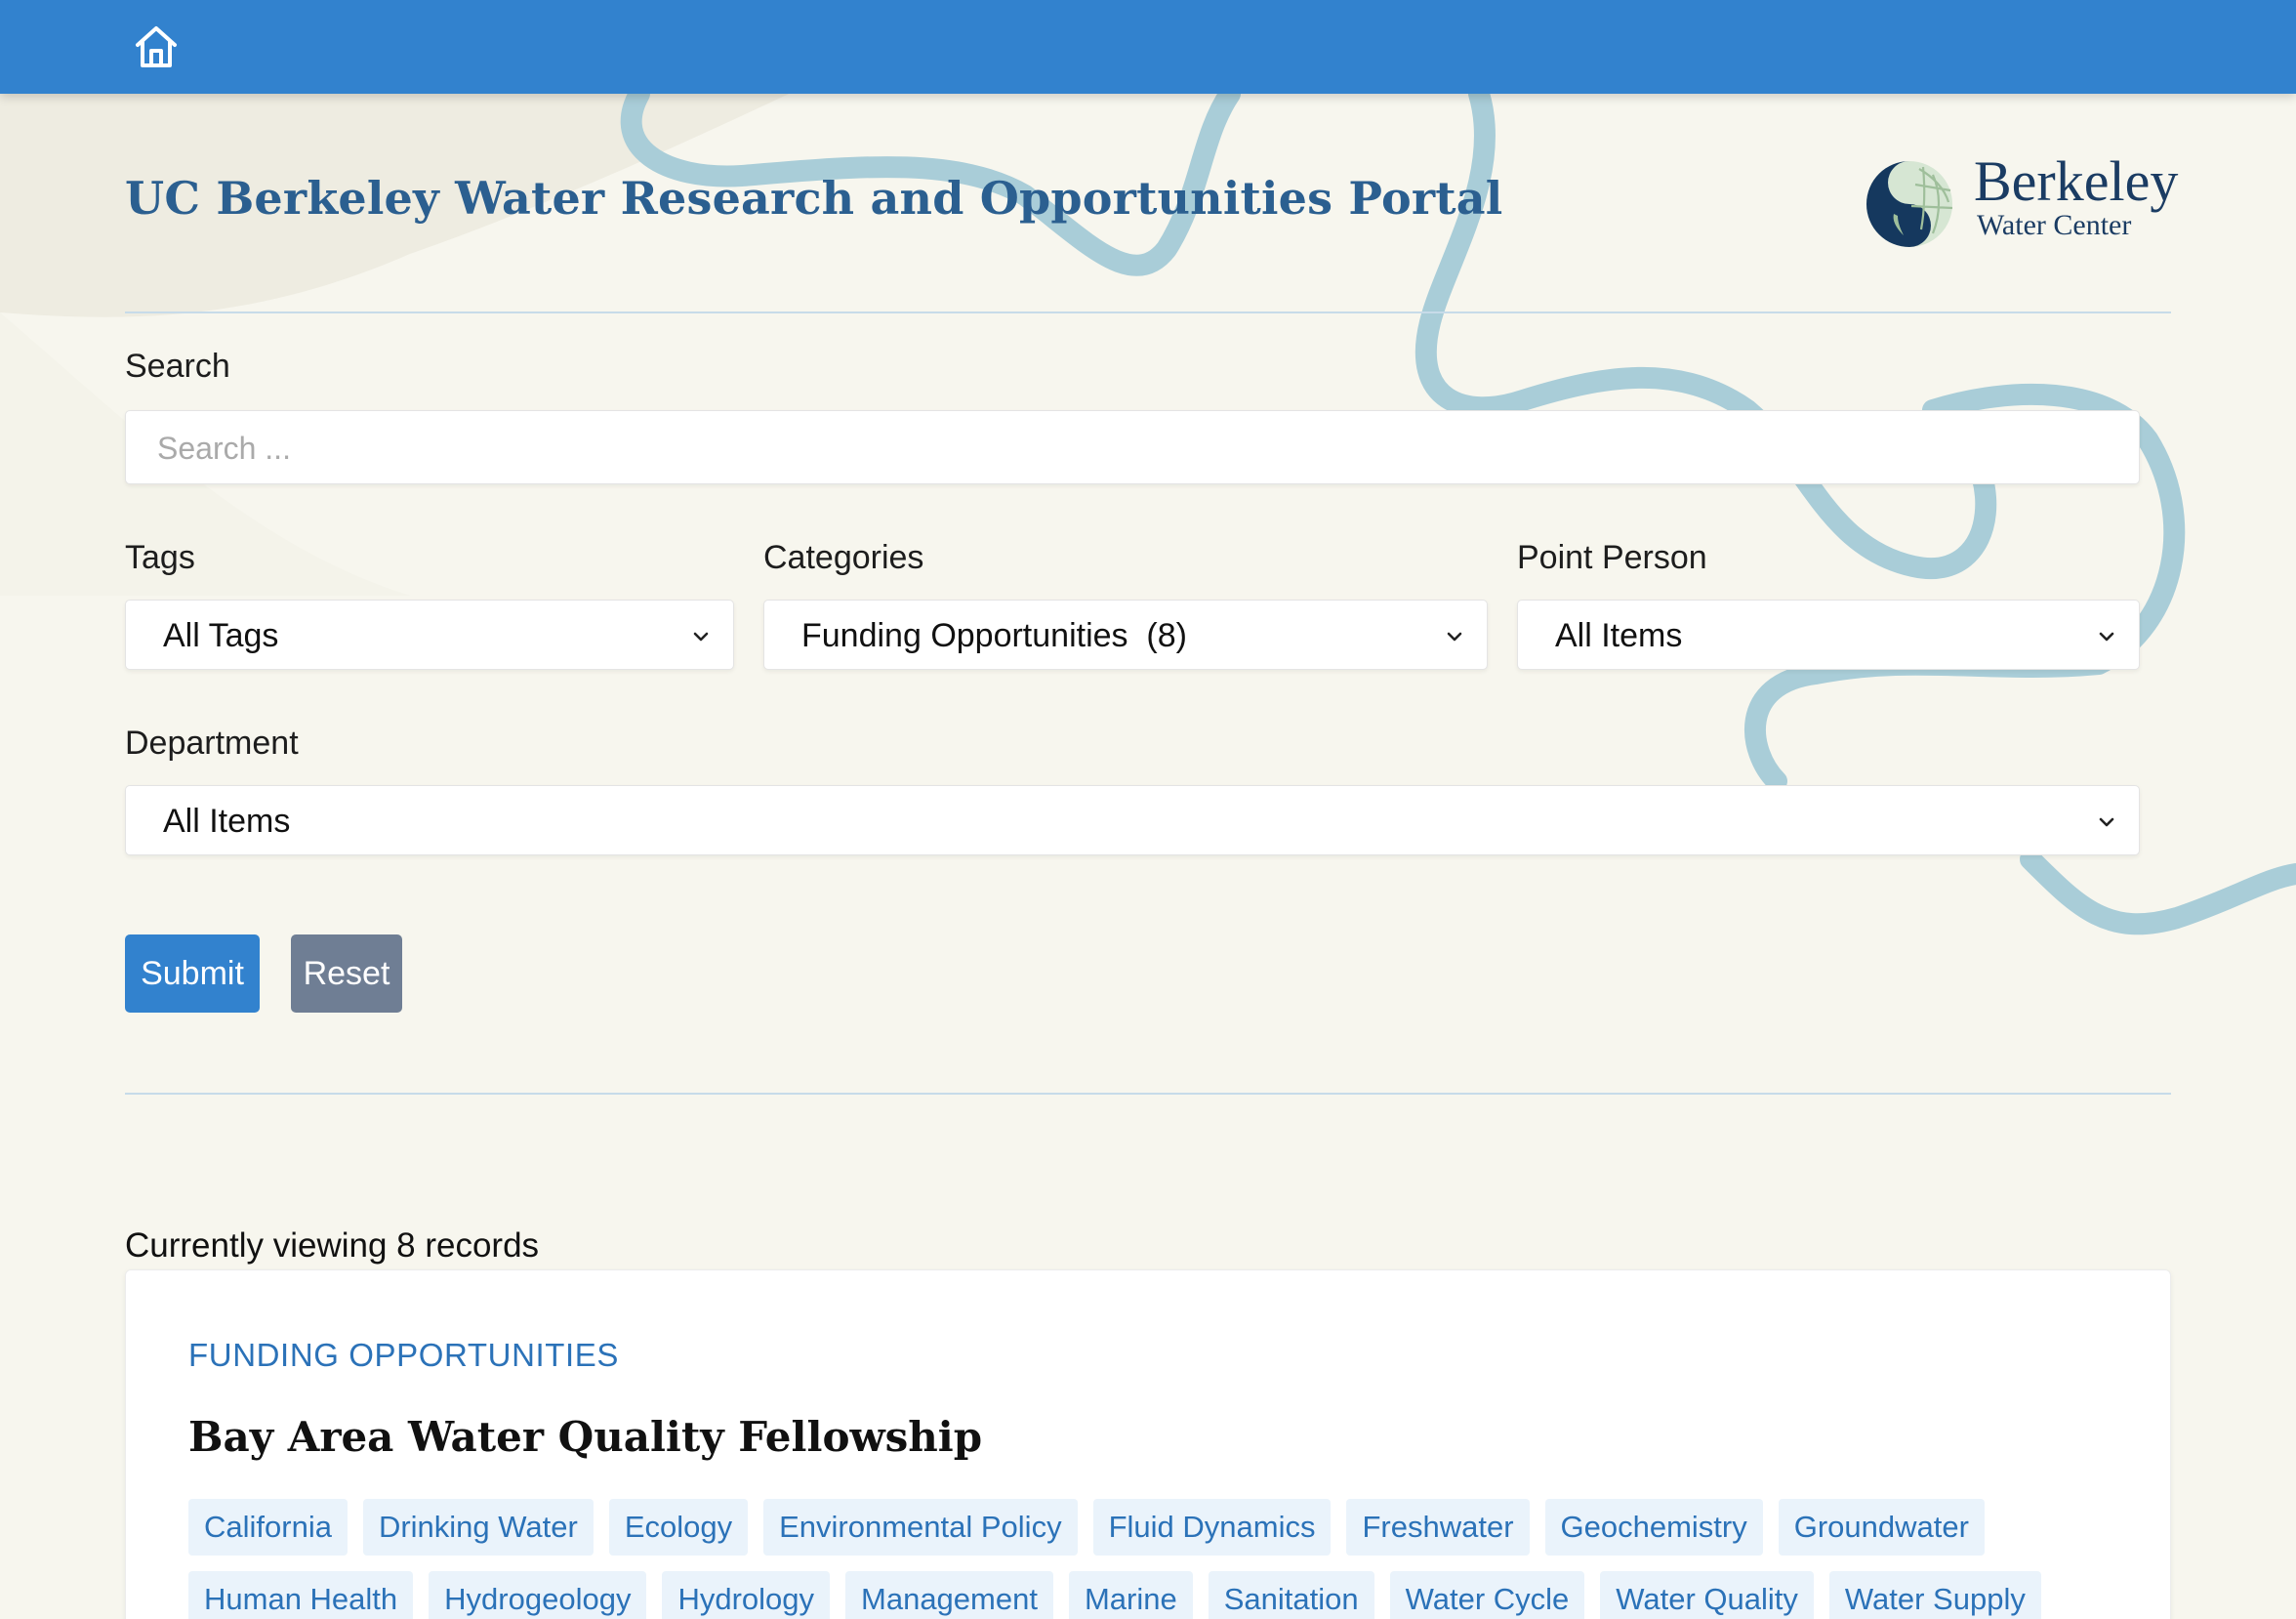 The image size is (2296, 1619). What do you see at coordinates (268, 1528) in the screenshot?
I see `tag: California` at bounding box center [268, 1528].